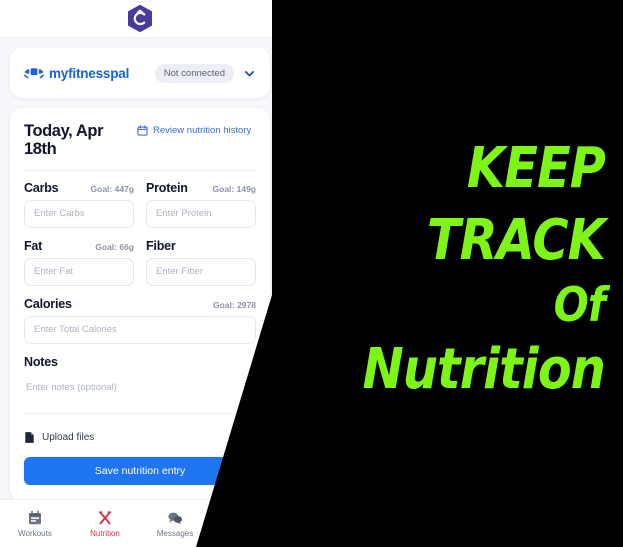  I want to click on notes-textarea, so click(140, 393).